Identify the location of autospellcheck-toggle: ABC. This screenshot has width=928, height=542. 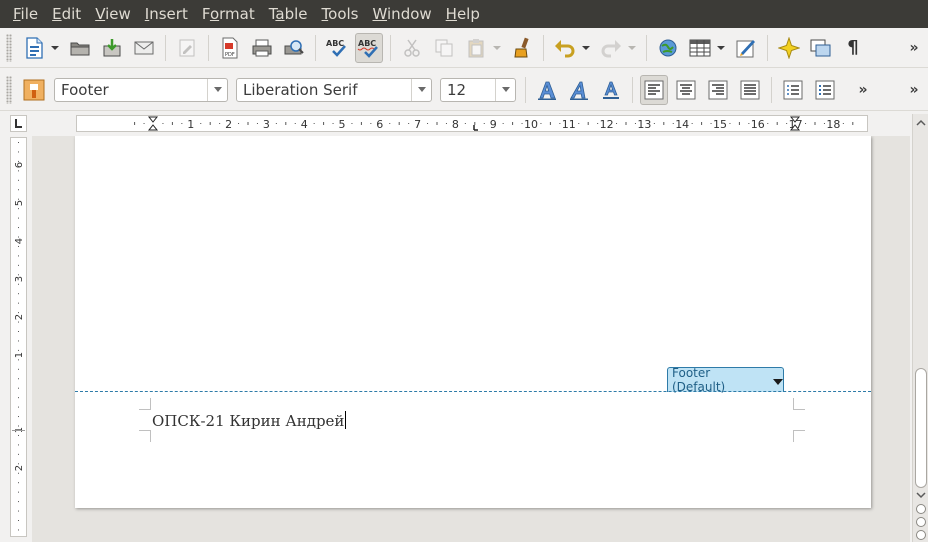
(369, 47).